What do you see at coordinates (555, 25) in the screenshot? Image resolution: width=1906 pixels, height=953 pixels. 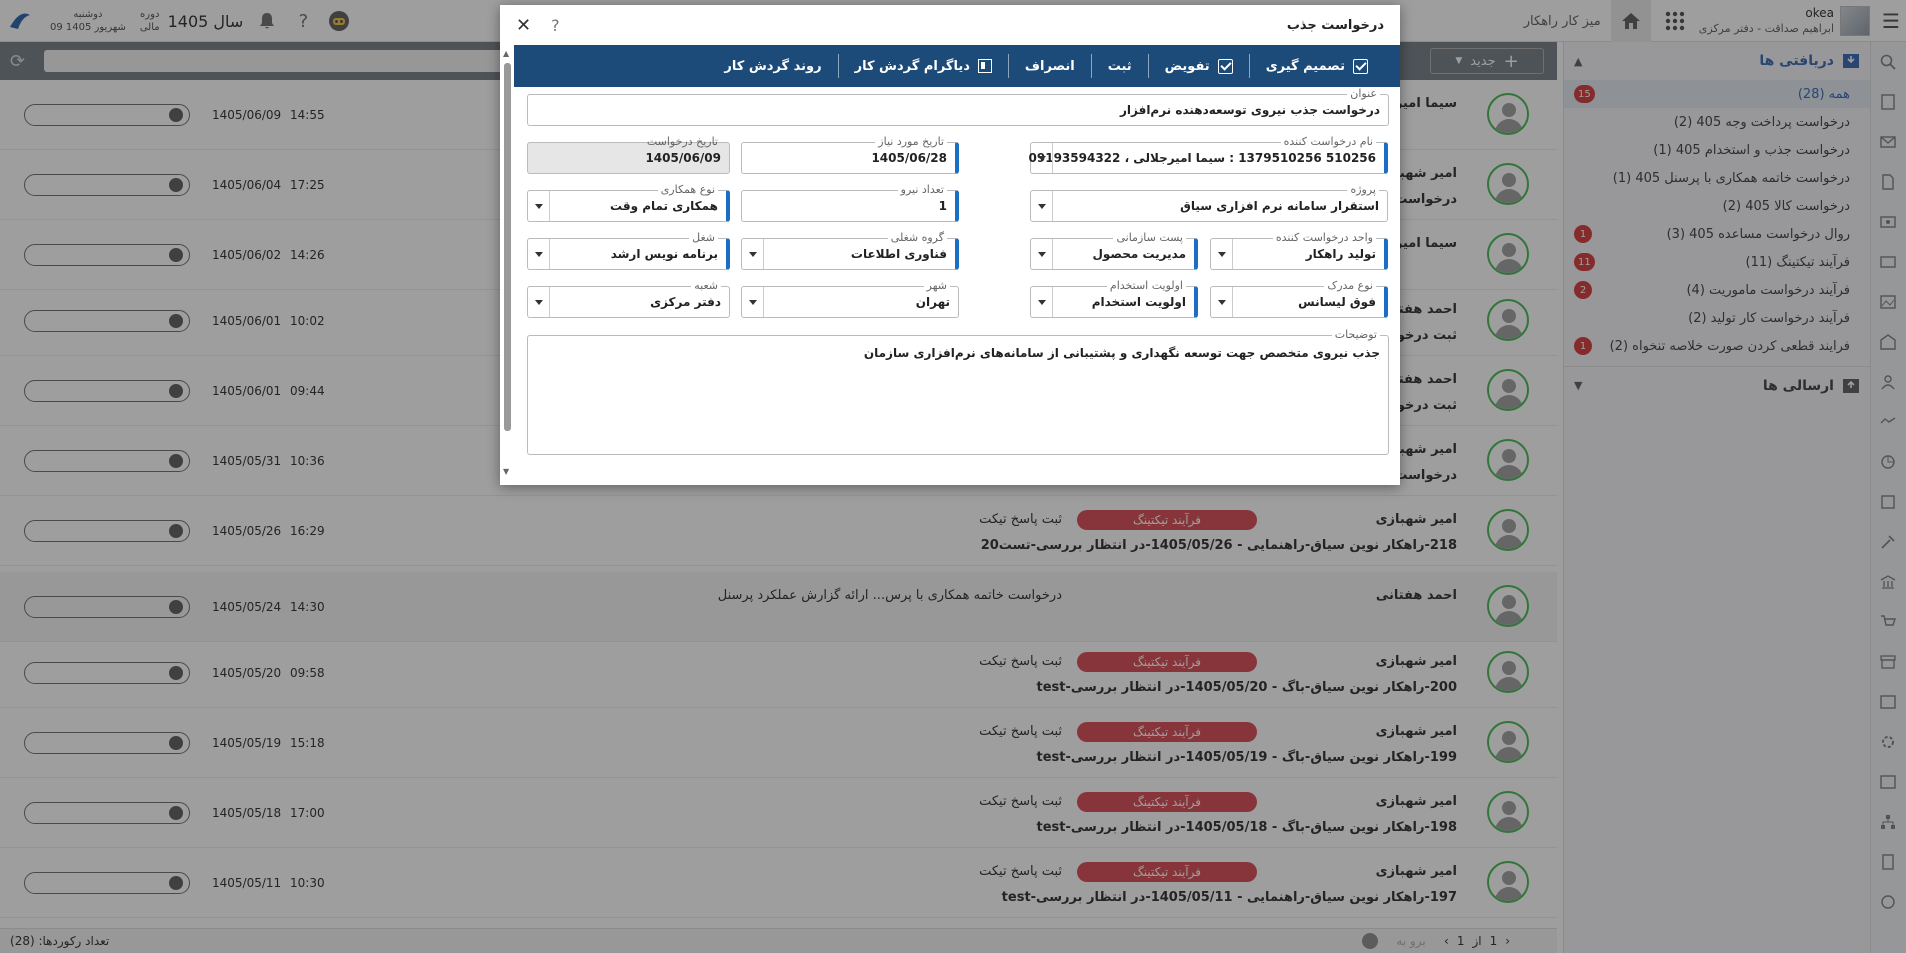 I see `help-icon: ?` at bounding box center [555, 25].